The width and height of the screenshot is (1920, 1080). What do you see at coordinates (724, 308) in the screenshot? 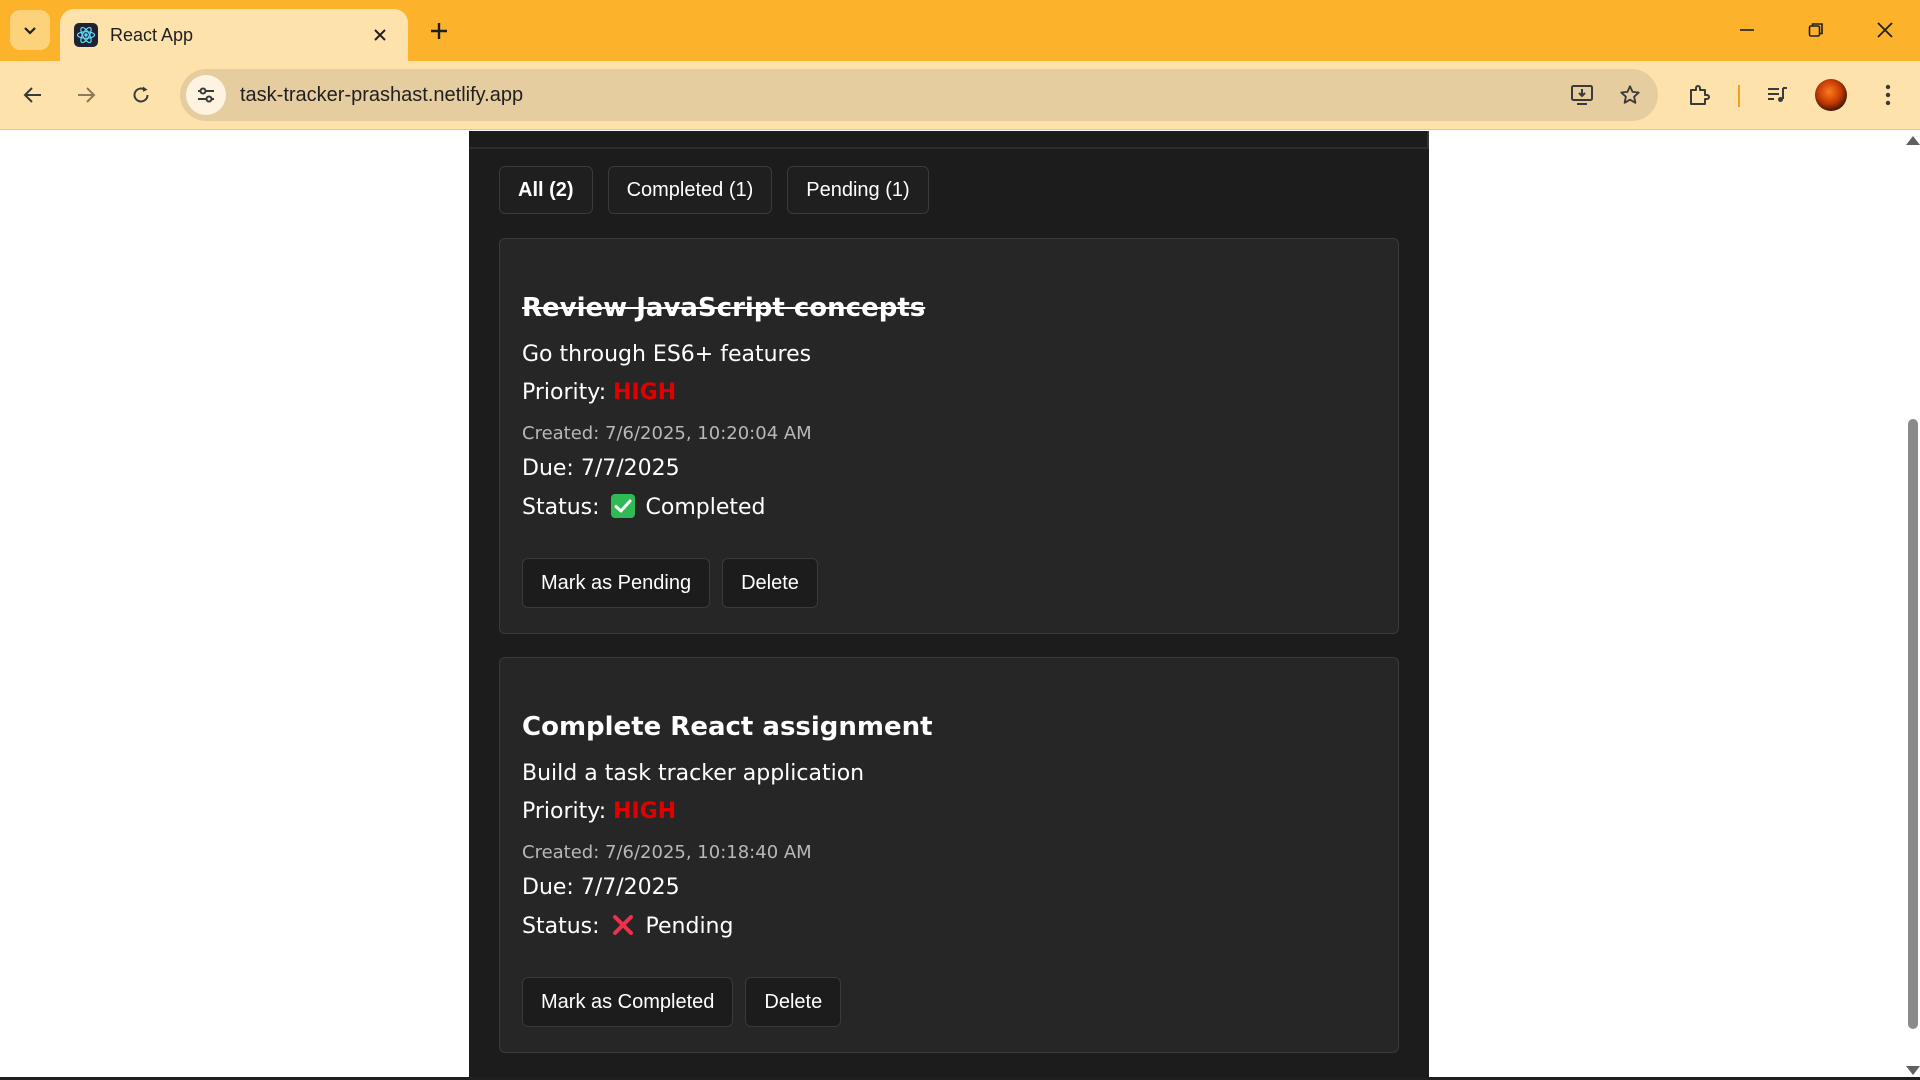
I see `task-title: Review JavaScript concepts` at bounding box center [724, 308].